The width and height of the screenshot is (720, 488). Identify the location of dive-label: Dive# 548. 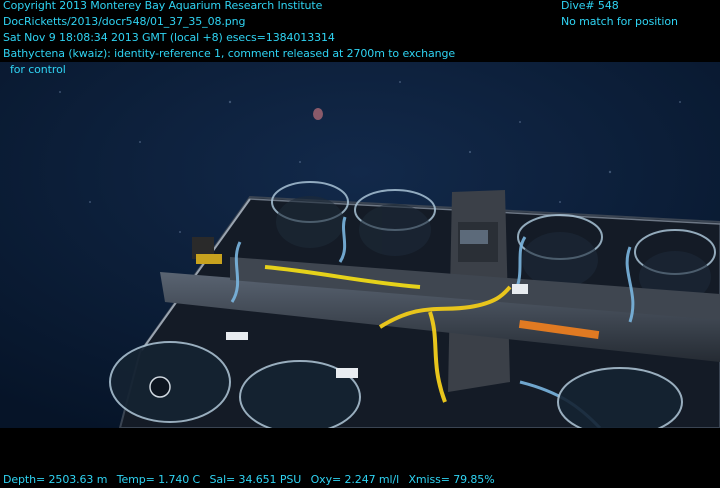
(590, 6).